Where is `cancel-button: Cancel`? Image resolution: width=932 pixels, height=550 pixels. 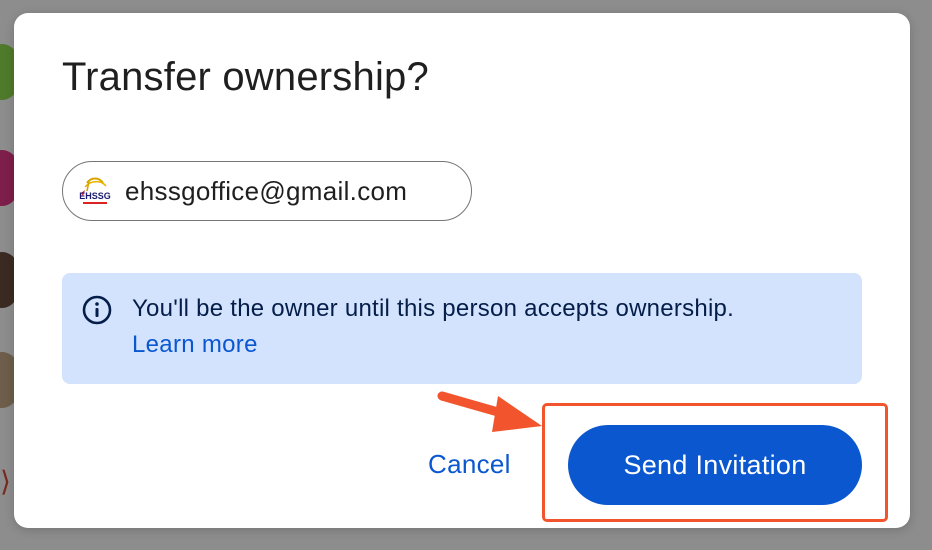
cancel-button: Cancel is located at coordinates (469, 464).